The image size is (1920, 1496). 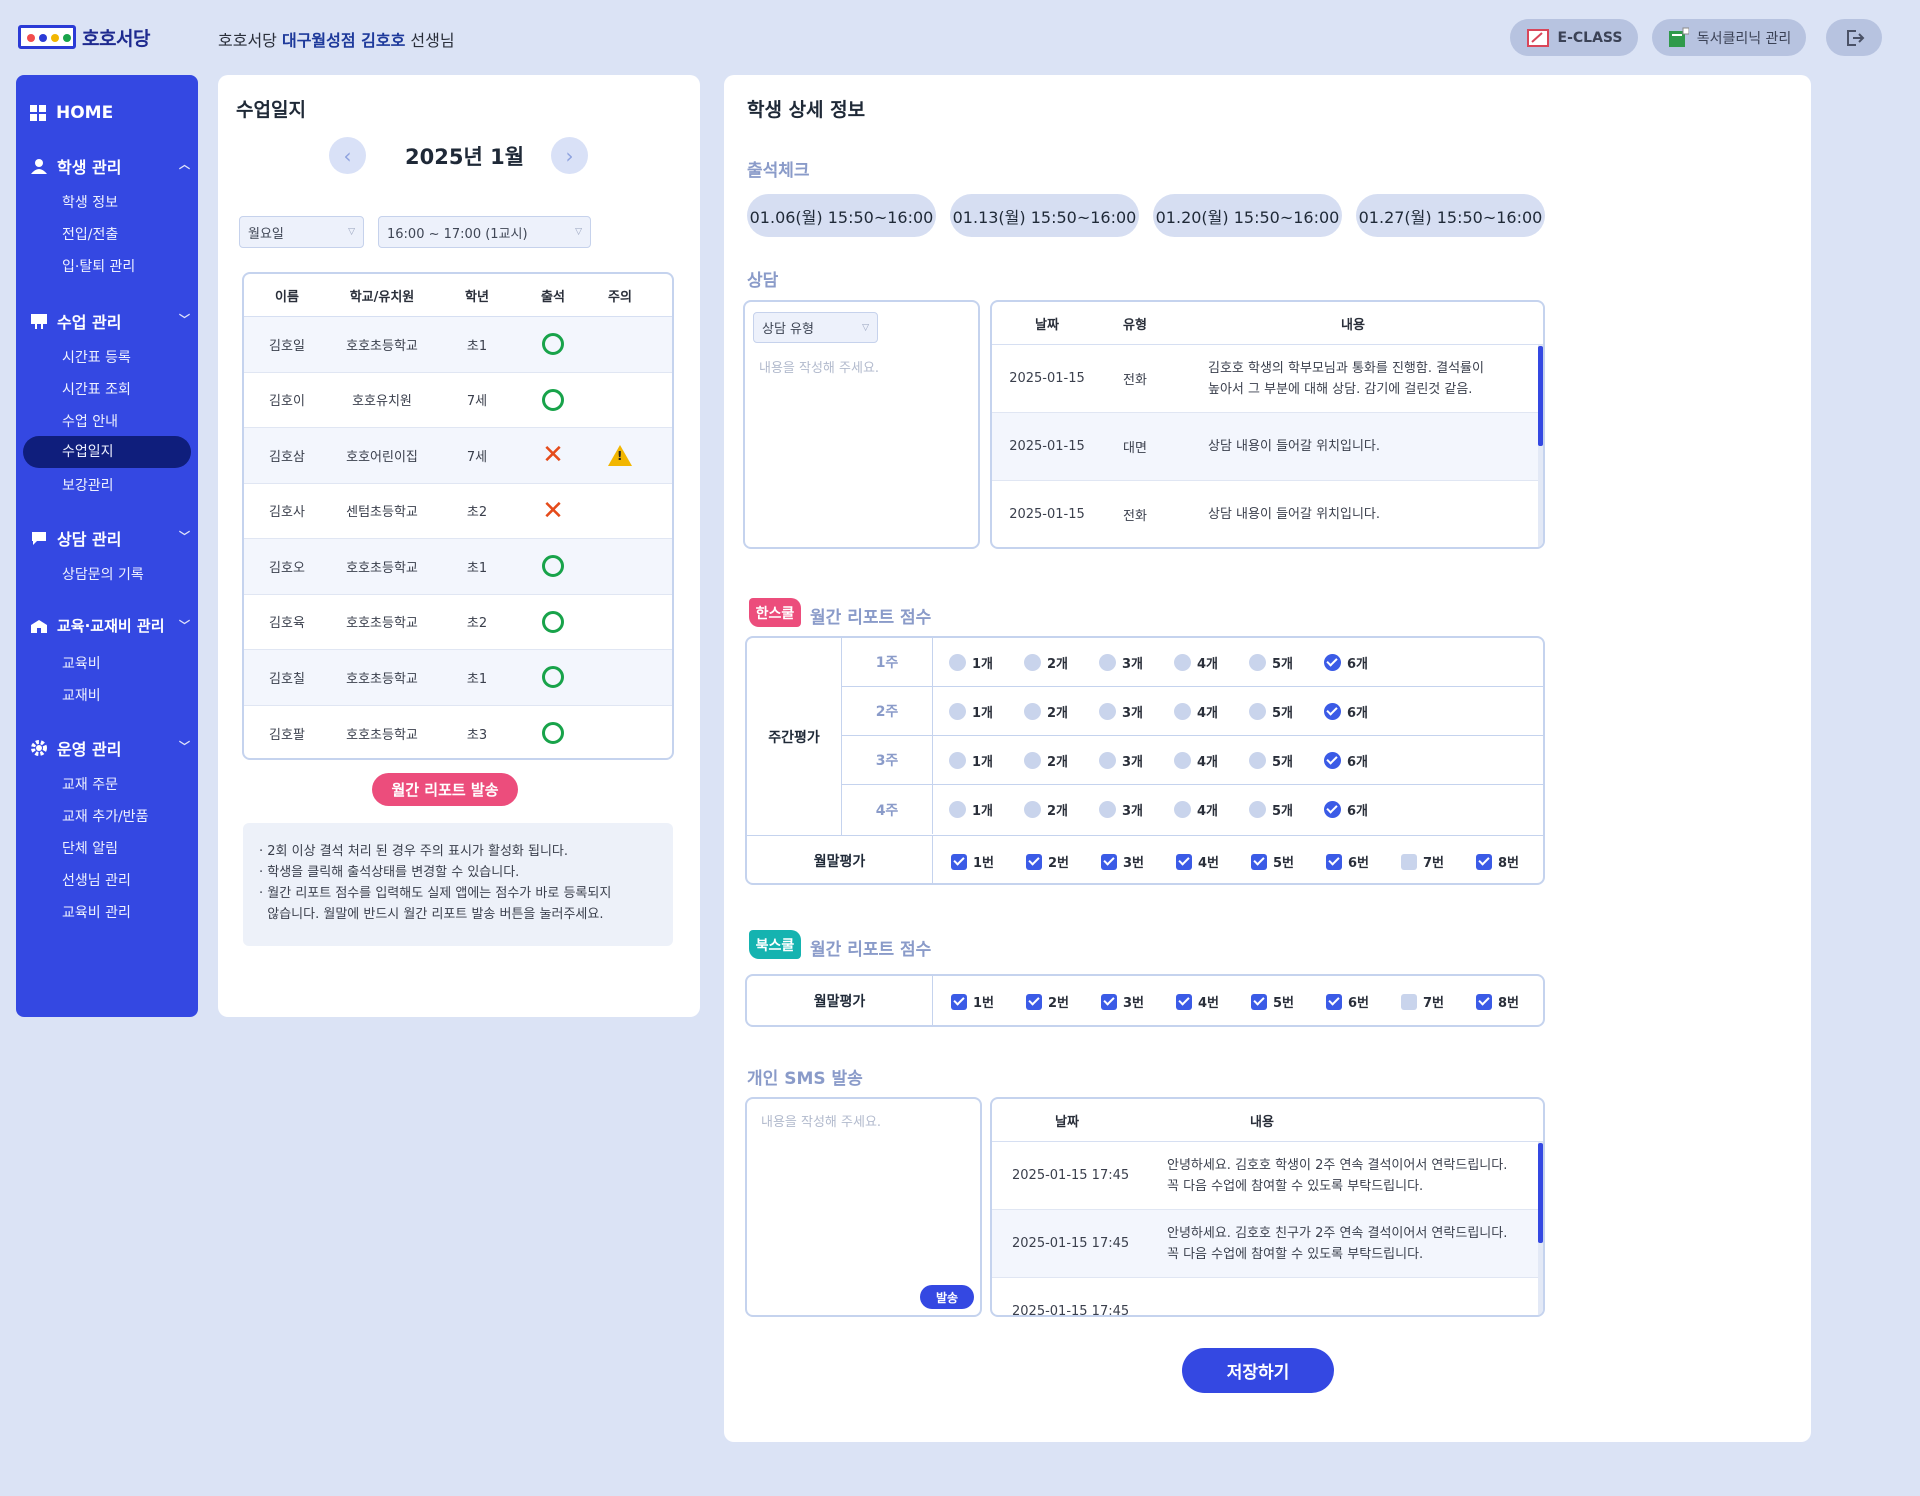 I want to click on sidebar-section-students: 학생 관리 ︿, so click(x=110, y=166).